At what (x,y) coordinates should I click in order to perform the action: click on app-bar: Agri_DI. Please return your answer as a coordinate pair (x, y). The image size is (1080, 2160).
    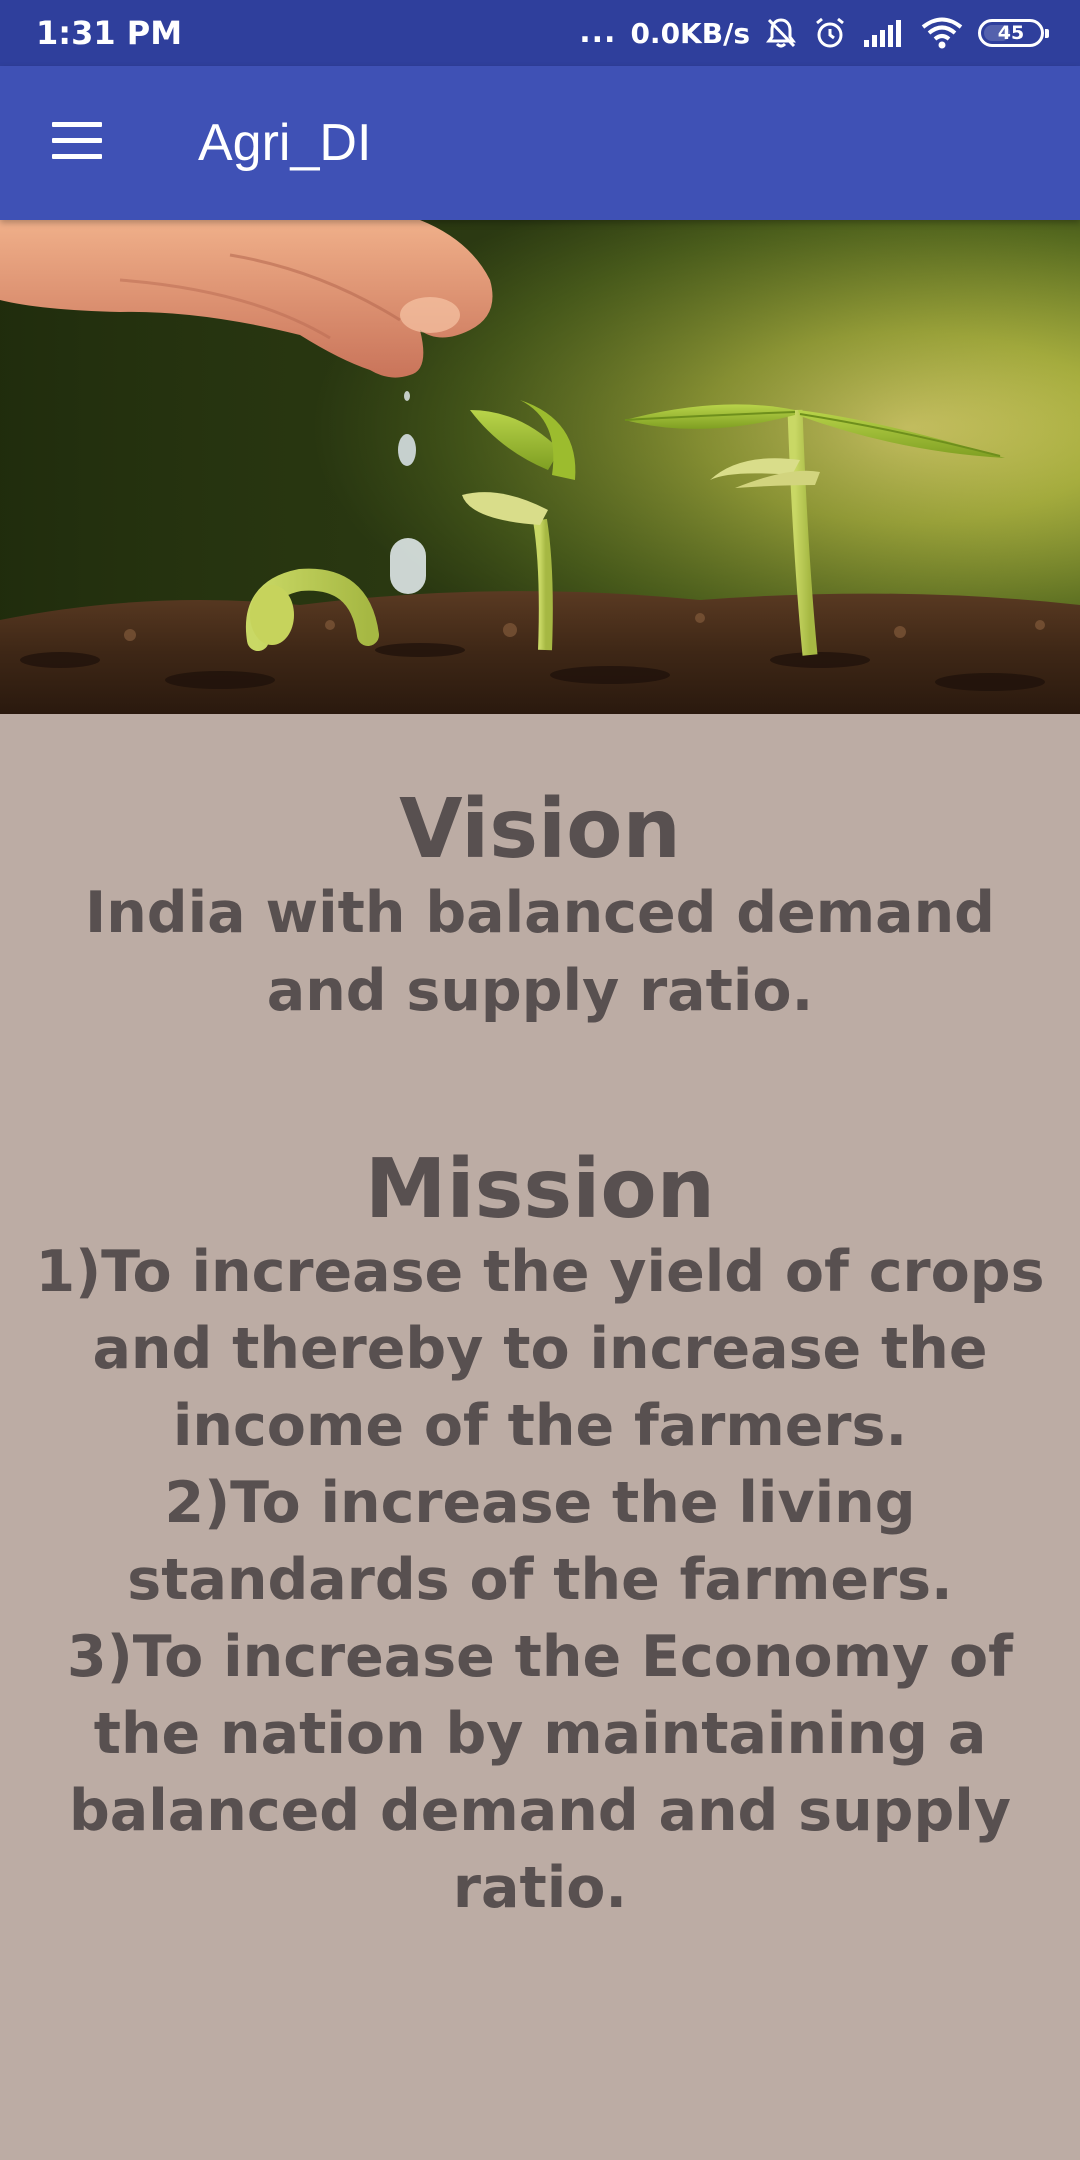
    Looking at the image, I should click on (540, 143).